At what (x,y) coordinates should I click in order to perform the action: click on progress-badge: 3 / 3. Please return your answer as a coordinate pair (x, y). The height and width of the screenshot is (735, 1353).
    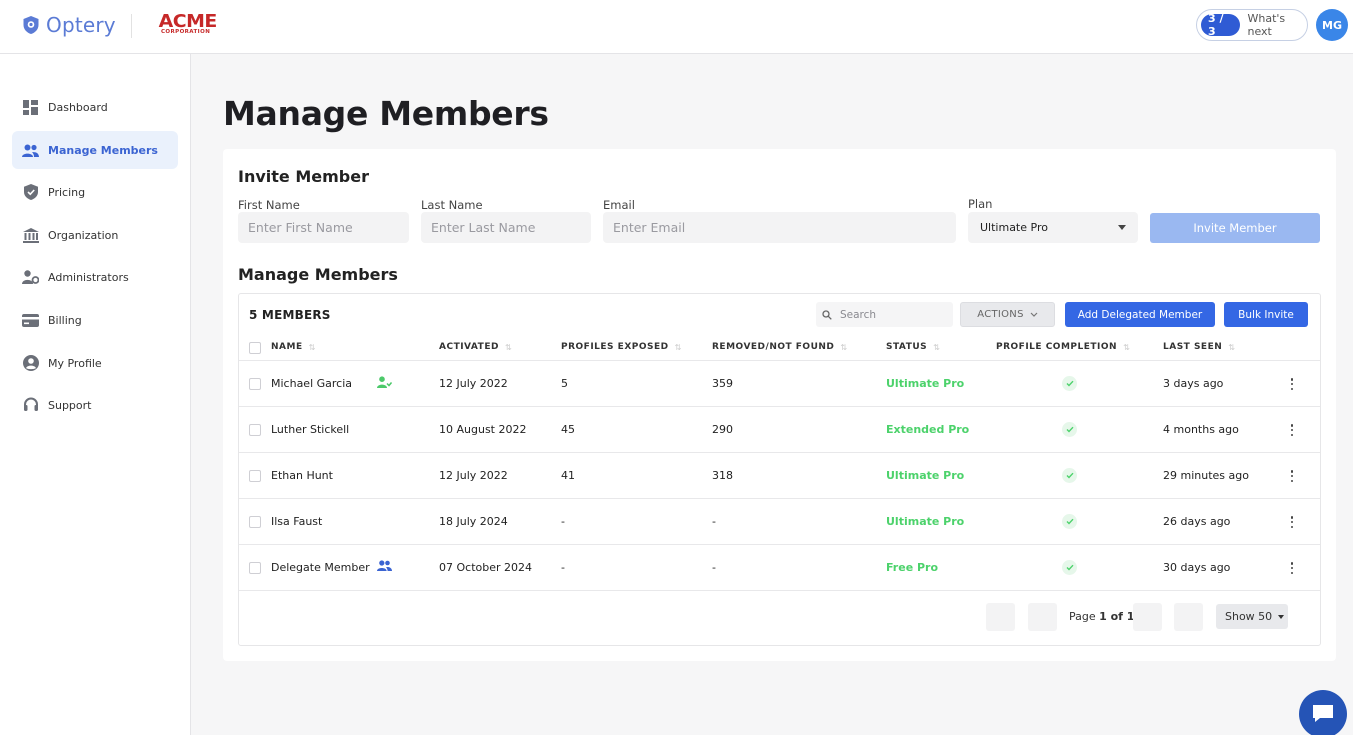
    Looking at the image, I should click on (1220, 25).